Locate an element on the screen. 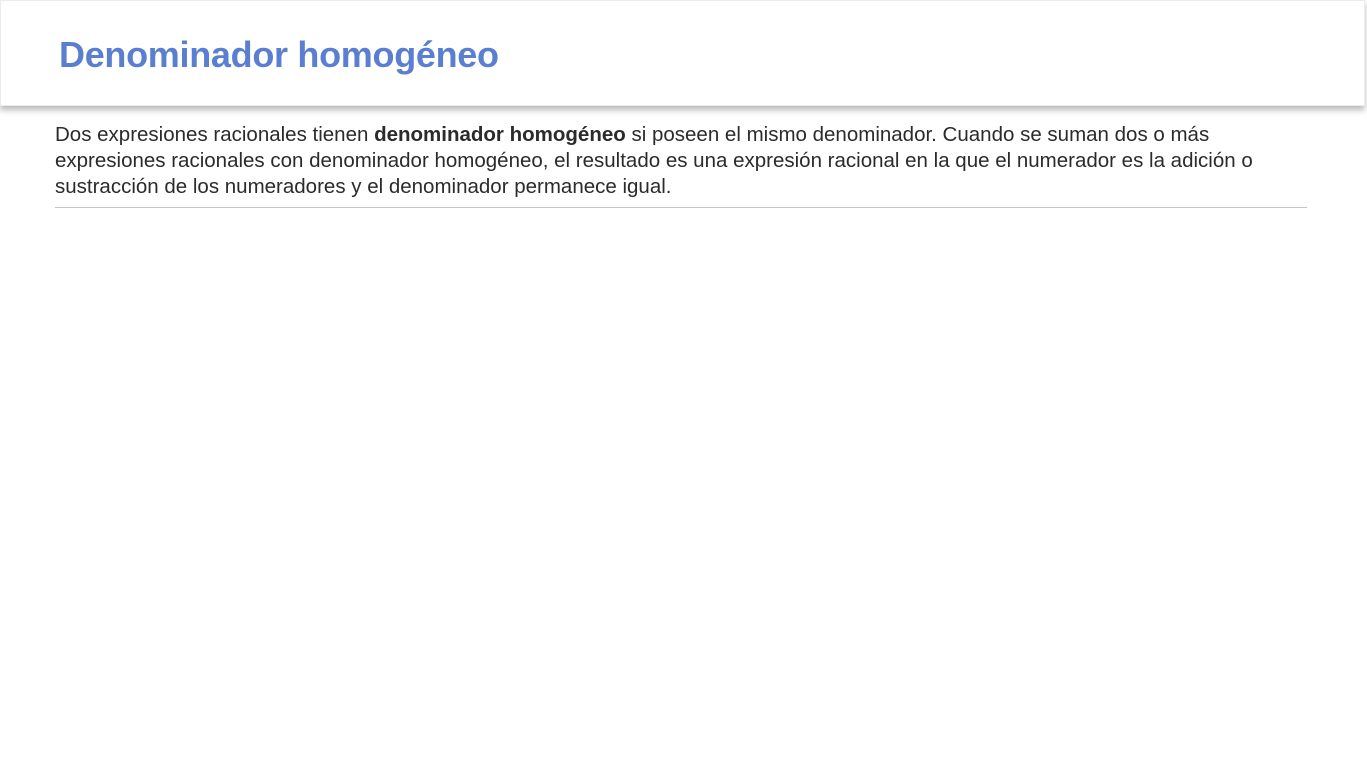  divider is located at coordinates (681, 207).